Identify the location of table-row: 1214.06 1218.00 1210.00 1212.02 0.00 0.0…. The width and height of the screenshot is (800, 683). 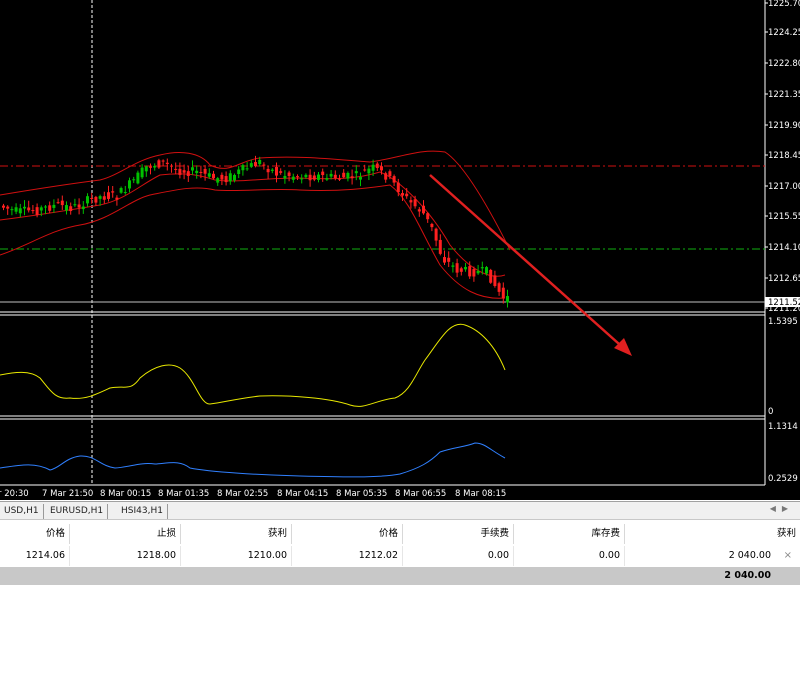
(400, 556).